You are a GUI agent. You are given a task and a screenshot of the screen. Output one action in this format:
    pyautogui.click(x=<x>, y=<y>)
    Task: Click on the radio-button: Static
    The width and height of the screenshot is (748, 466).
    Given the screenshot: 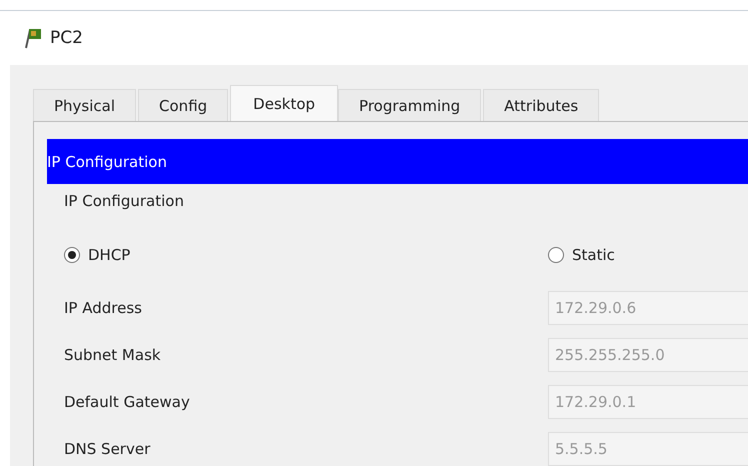 What is the action you would take?
    pyautogui.click(x=581, y=255)
    